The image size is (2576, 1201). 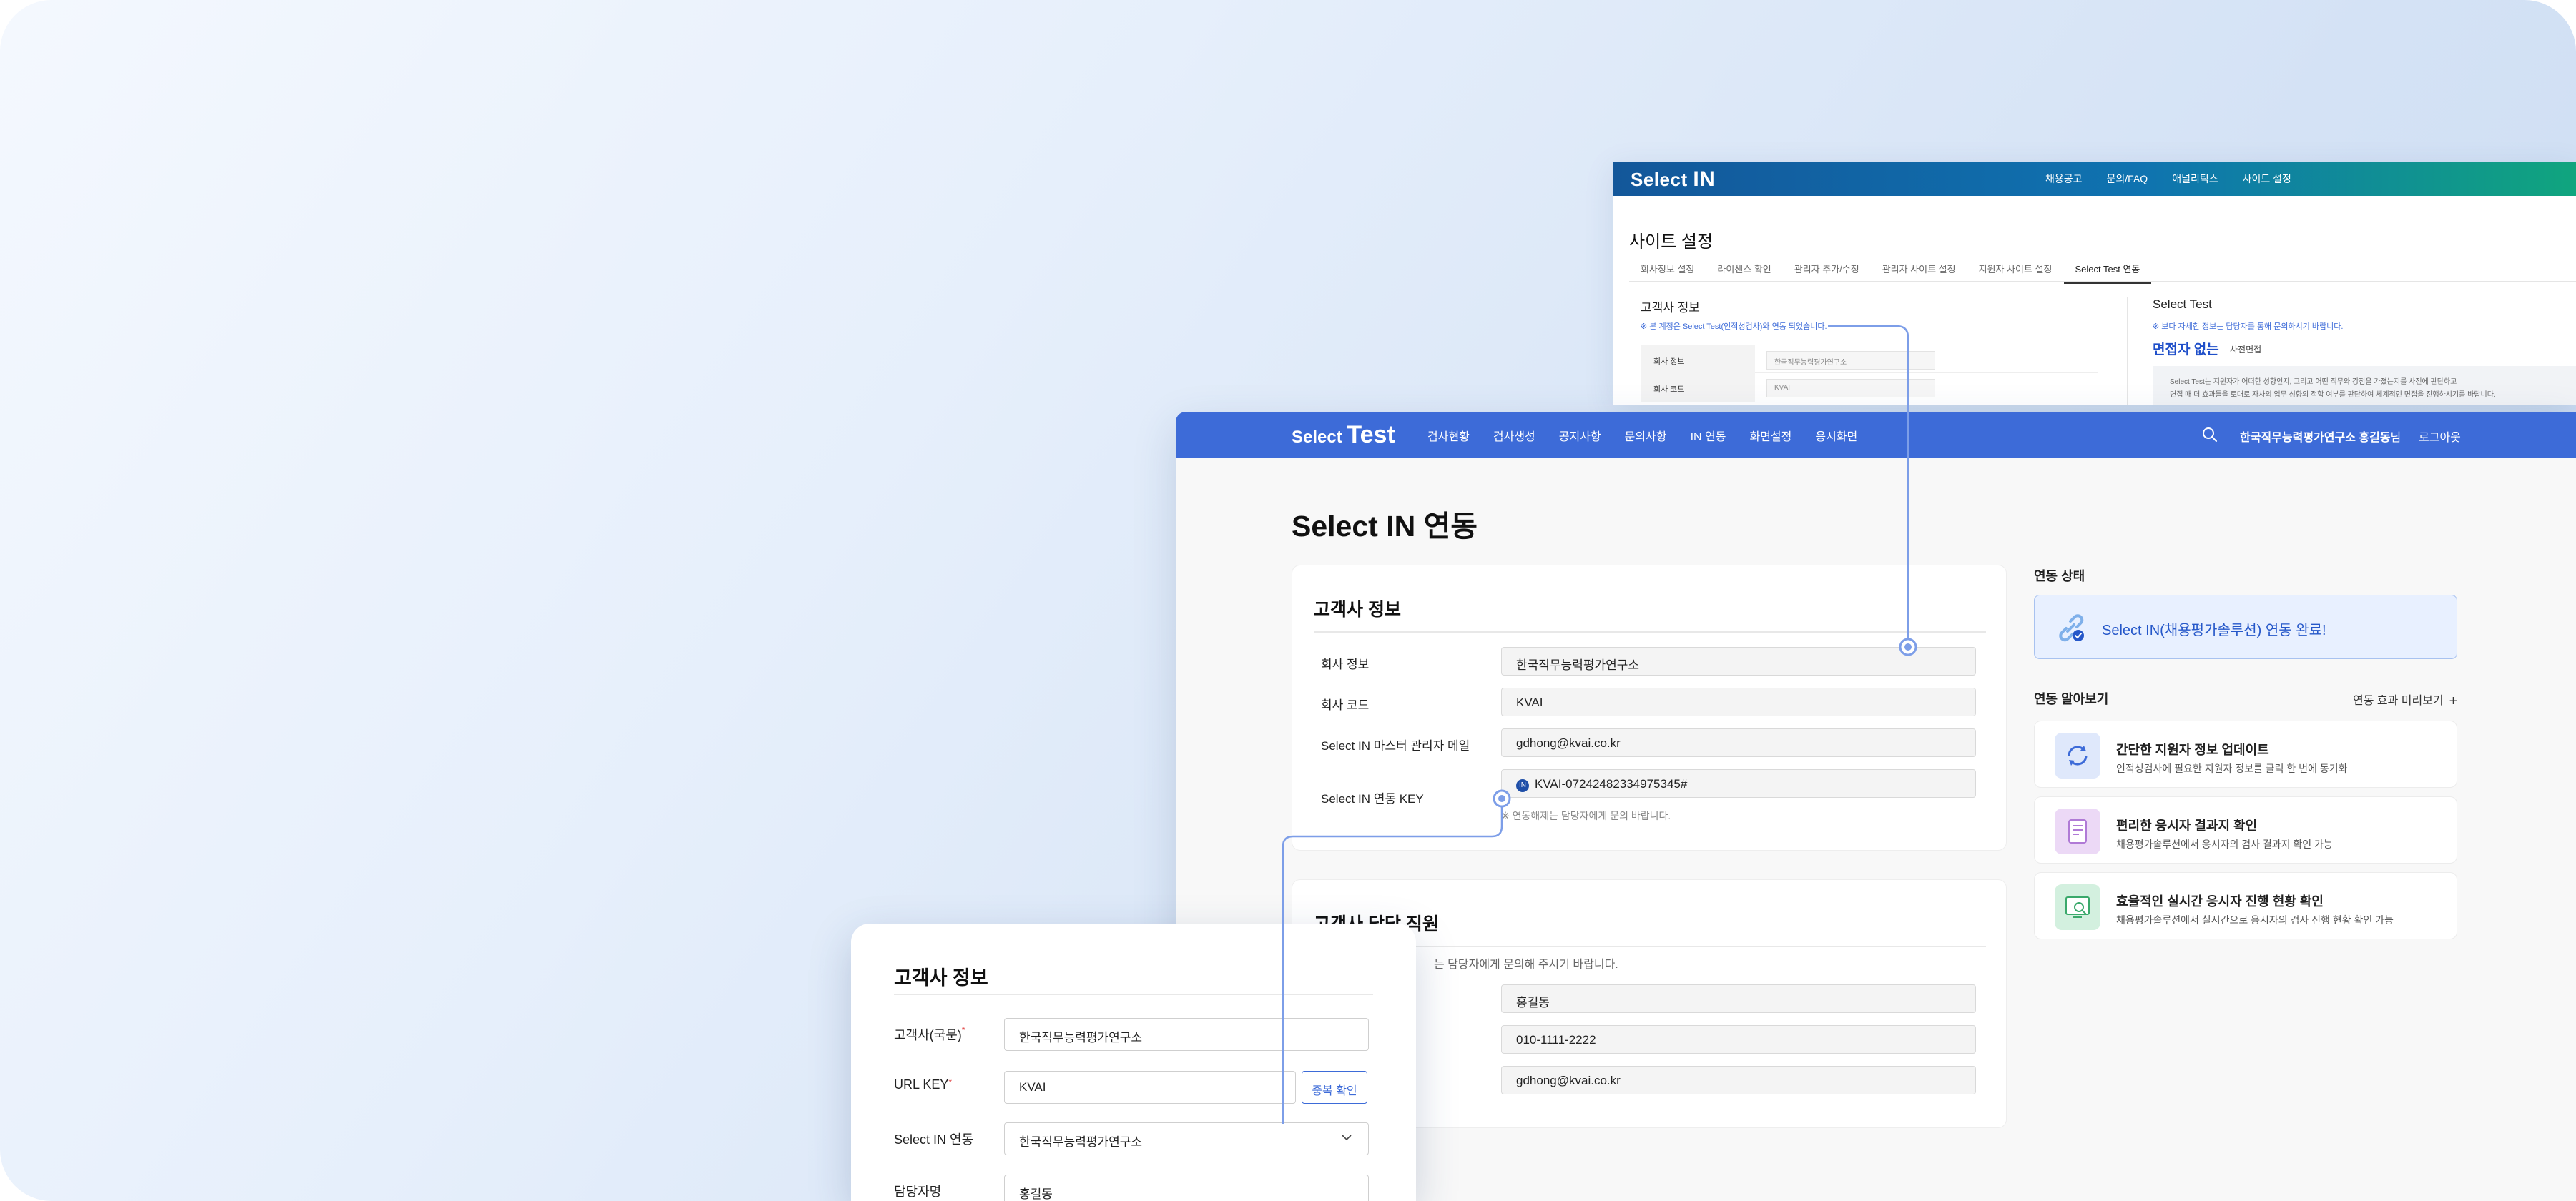 I want to click on plus-icon: +, so click(x=2454, y=701).